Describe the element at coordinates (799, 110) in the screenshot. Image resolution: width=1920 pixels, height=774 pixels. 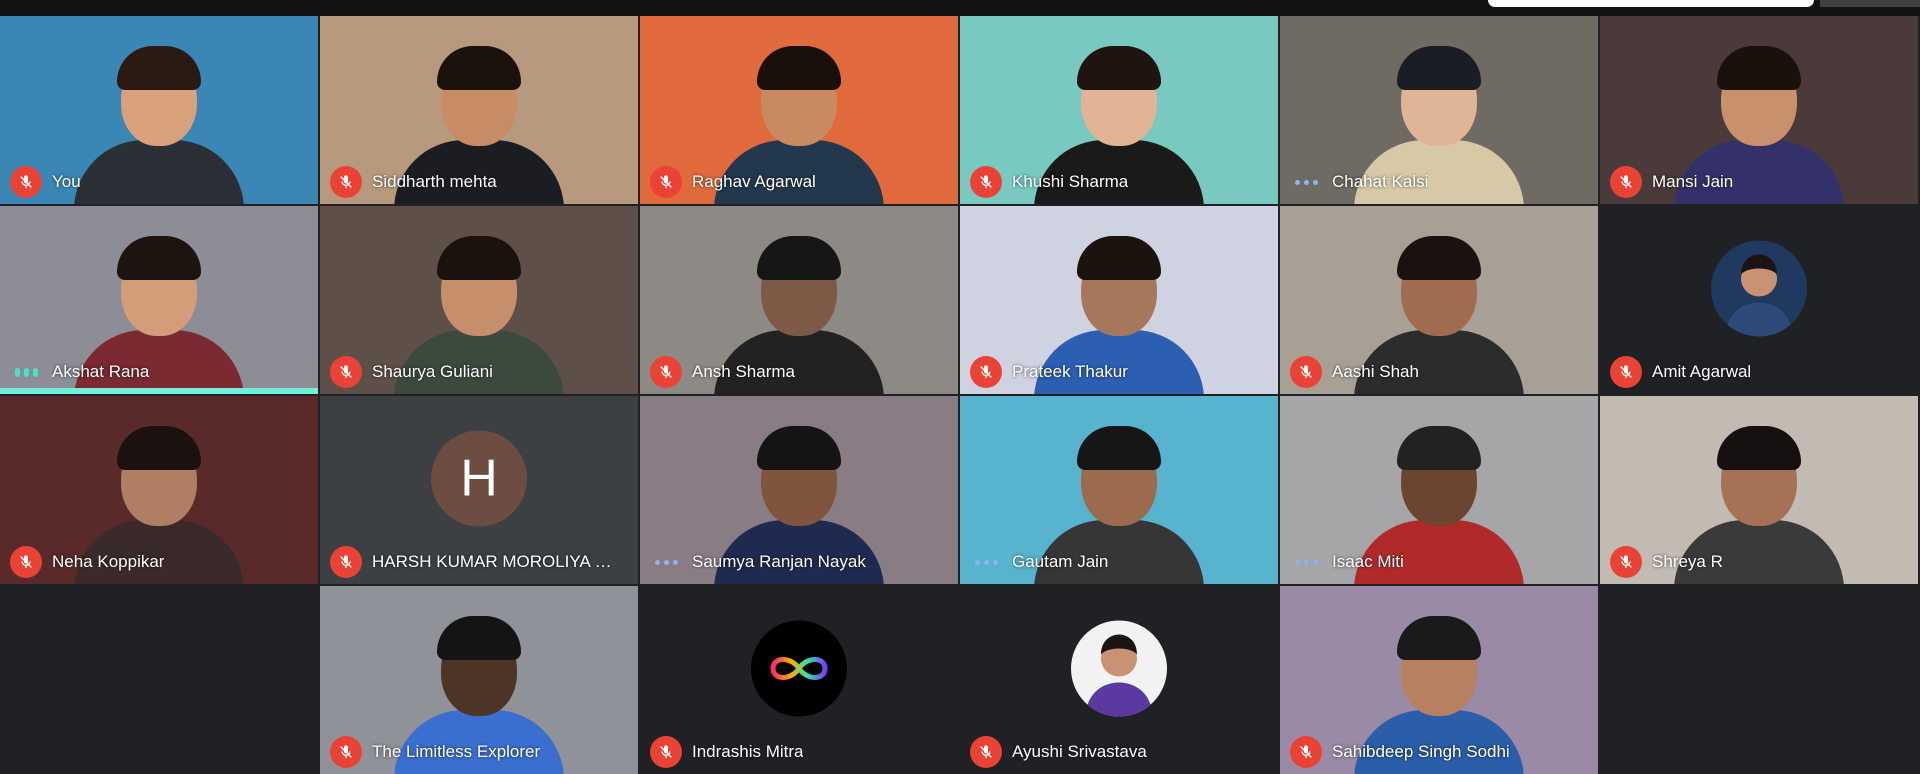
I see `participant-tile: Raghav Agarwal` at that location.